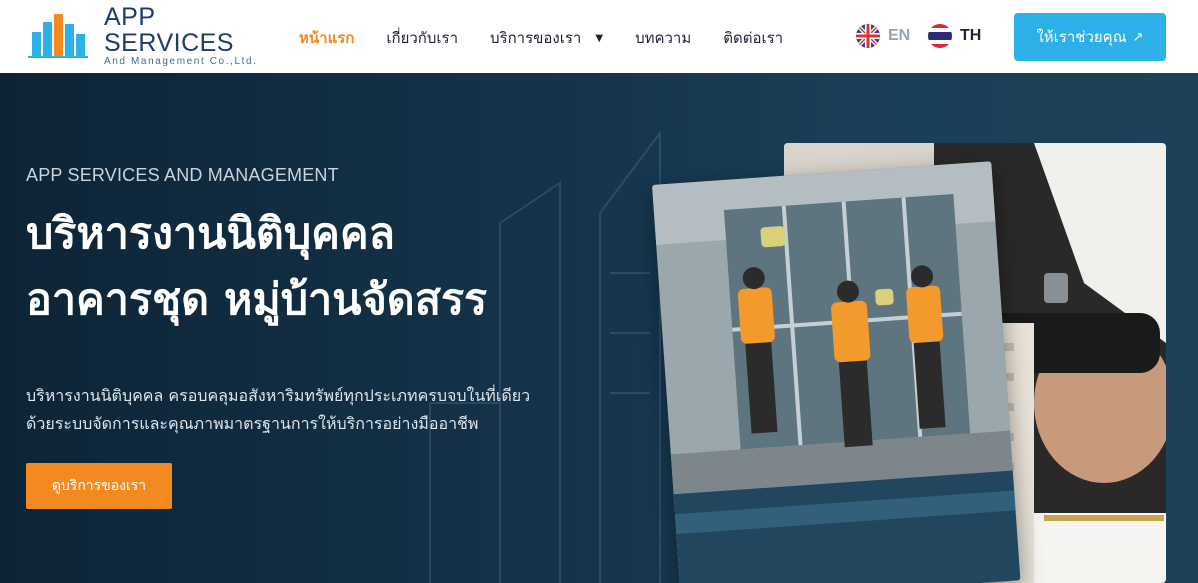 The height and width of the screenshot is (583, 1198). I want to click on nav-item-home: หน้าแรก, so click(326, 38).